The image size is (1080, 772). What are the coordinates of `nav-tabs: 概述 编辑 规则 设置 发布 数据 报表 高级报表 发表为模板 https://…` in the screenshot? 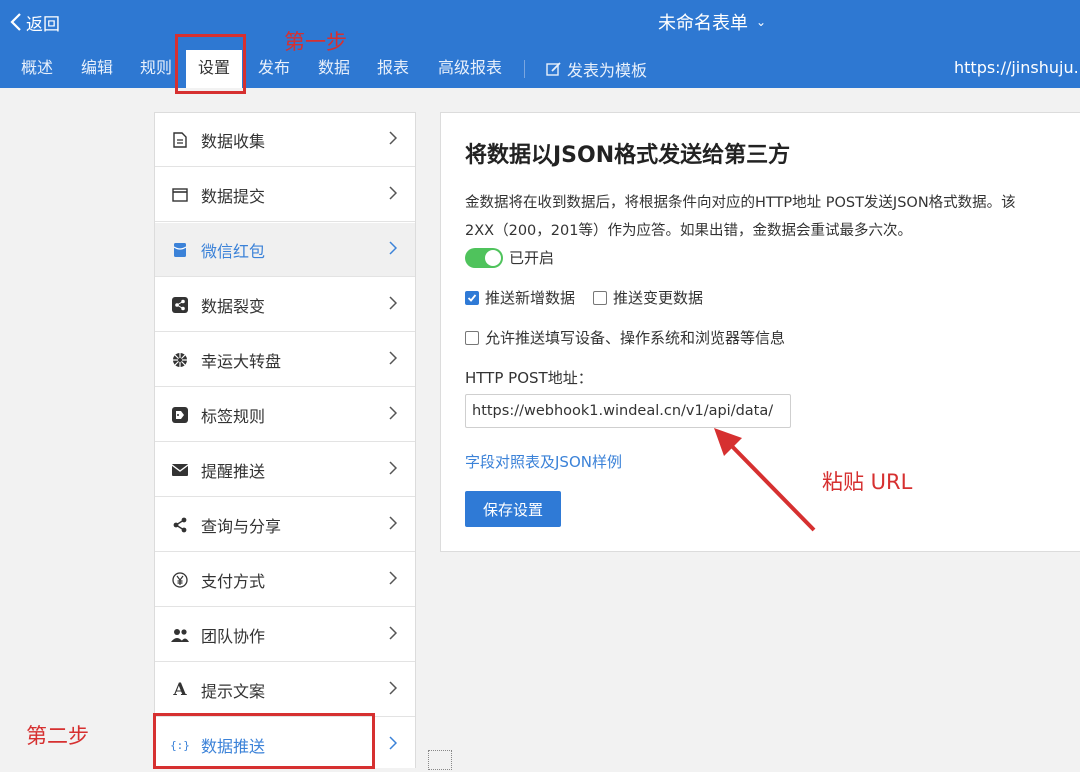 It's located at (540, 69).